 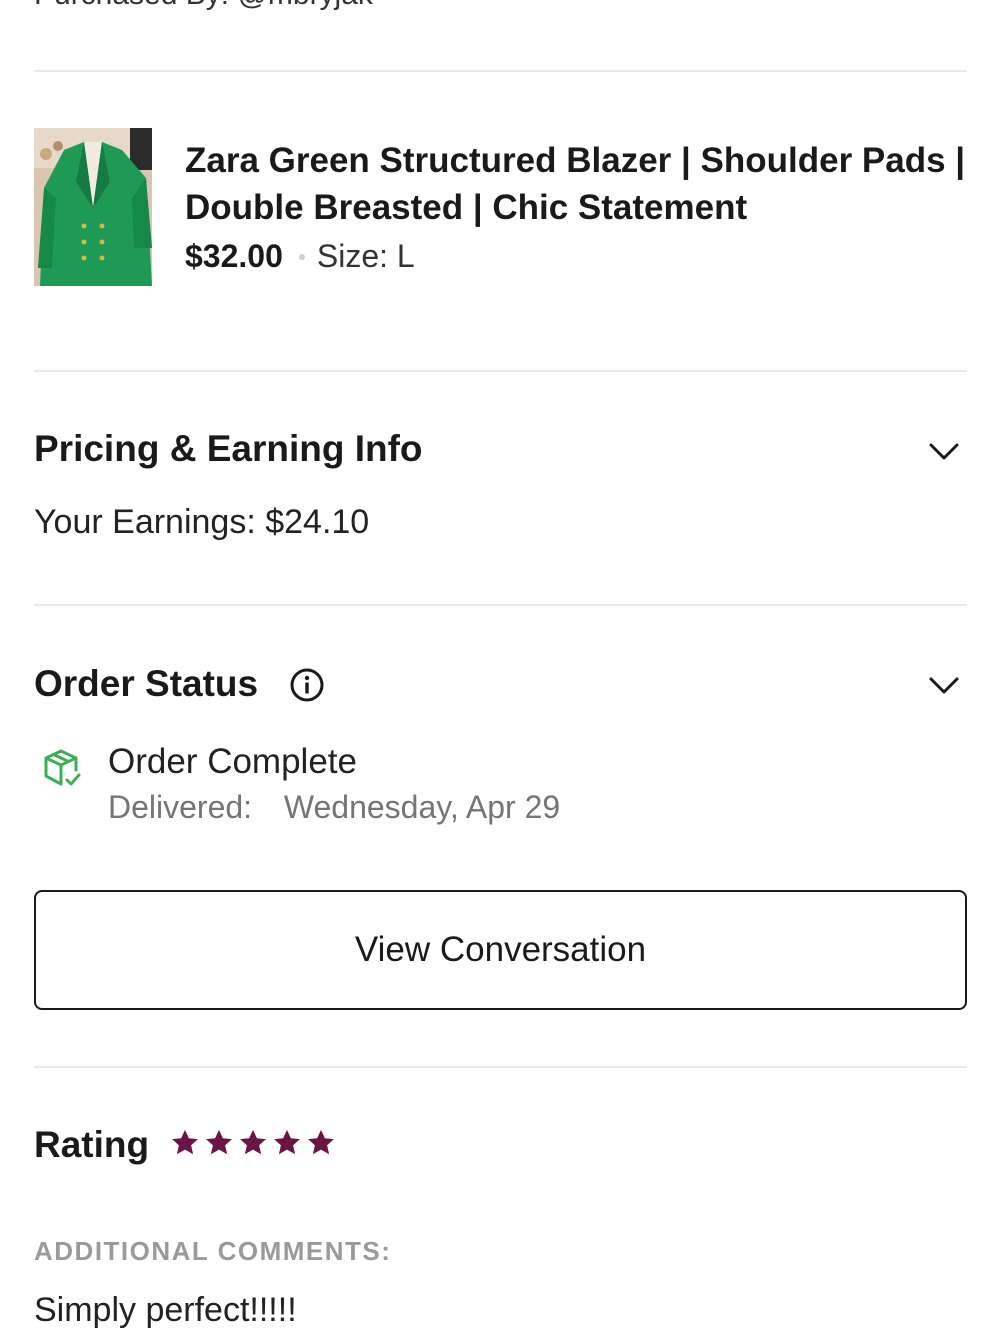 I want to click on item-size: Size: L, so click(x=365, y=256).